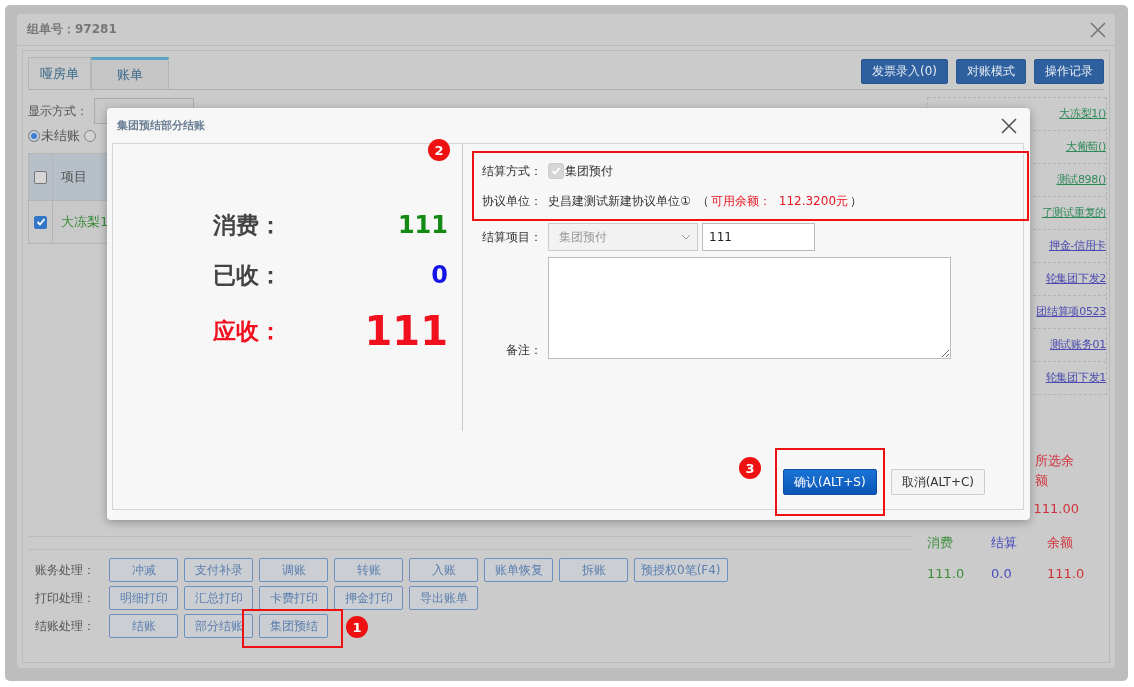  Describe the element at coordinates (1056, 508) in the screenshot. I see `summary-value: 111.00` at that location.